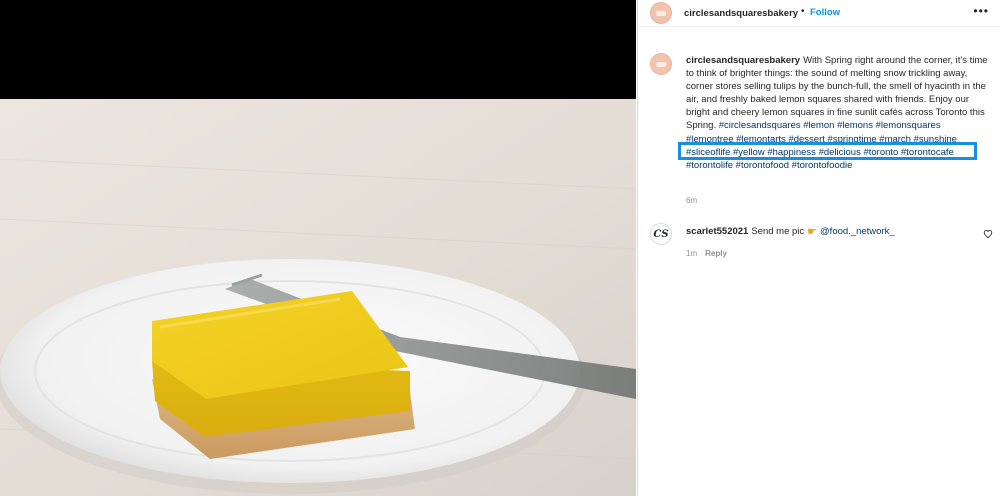 The height and width of the screenshot is (496, 1000). What do you see at coordinates (935, 139) in the screenshot?
I see `hashtag-link: #sunshine` at bounding box center [935, 139].